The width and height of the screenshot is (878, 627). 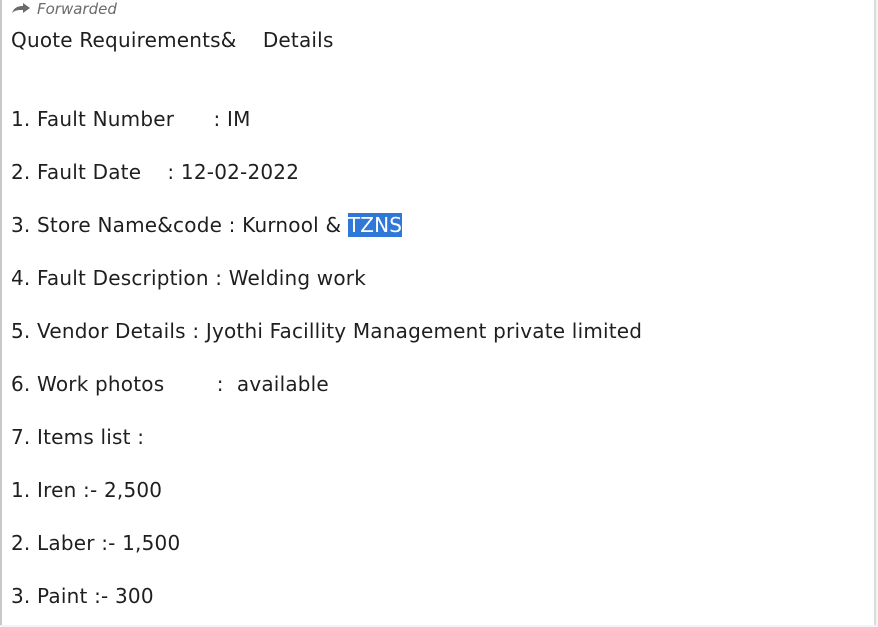 I want to click on forwarded-indicator: Forwarded, so click(x=64, y=9).